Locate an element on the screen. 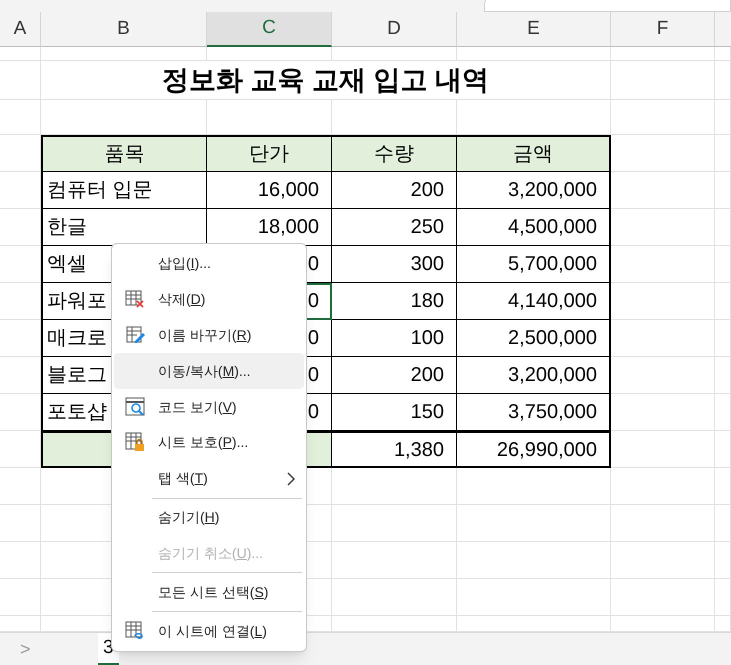  table-cell: 150 is located at coordinates (394, 412).